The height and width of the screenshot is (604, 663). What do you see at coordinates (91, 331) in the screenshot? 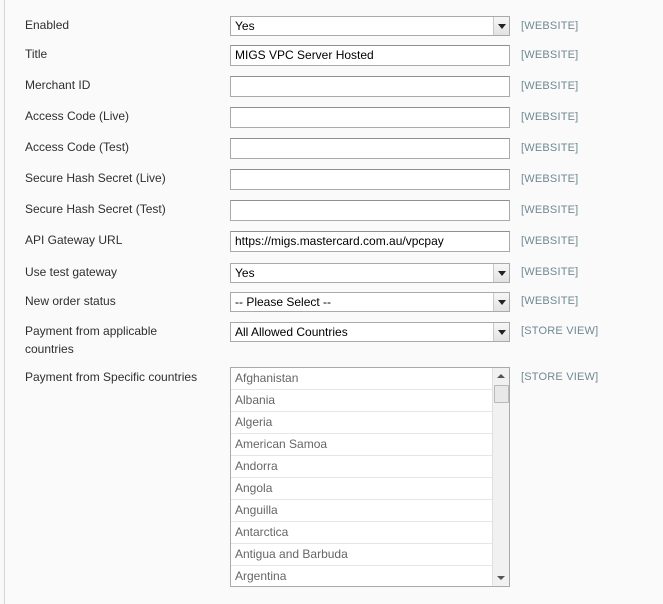
I see `field-label-line1: Payment from applicable` at bounding box center [91, 331].